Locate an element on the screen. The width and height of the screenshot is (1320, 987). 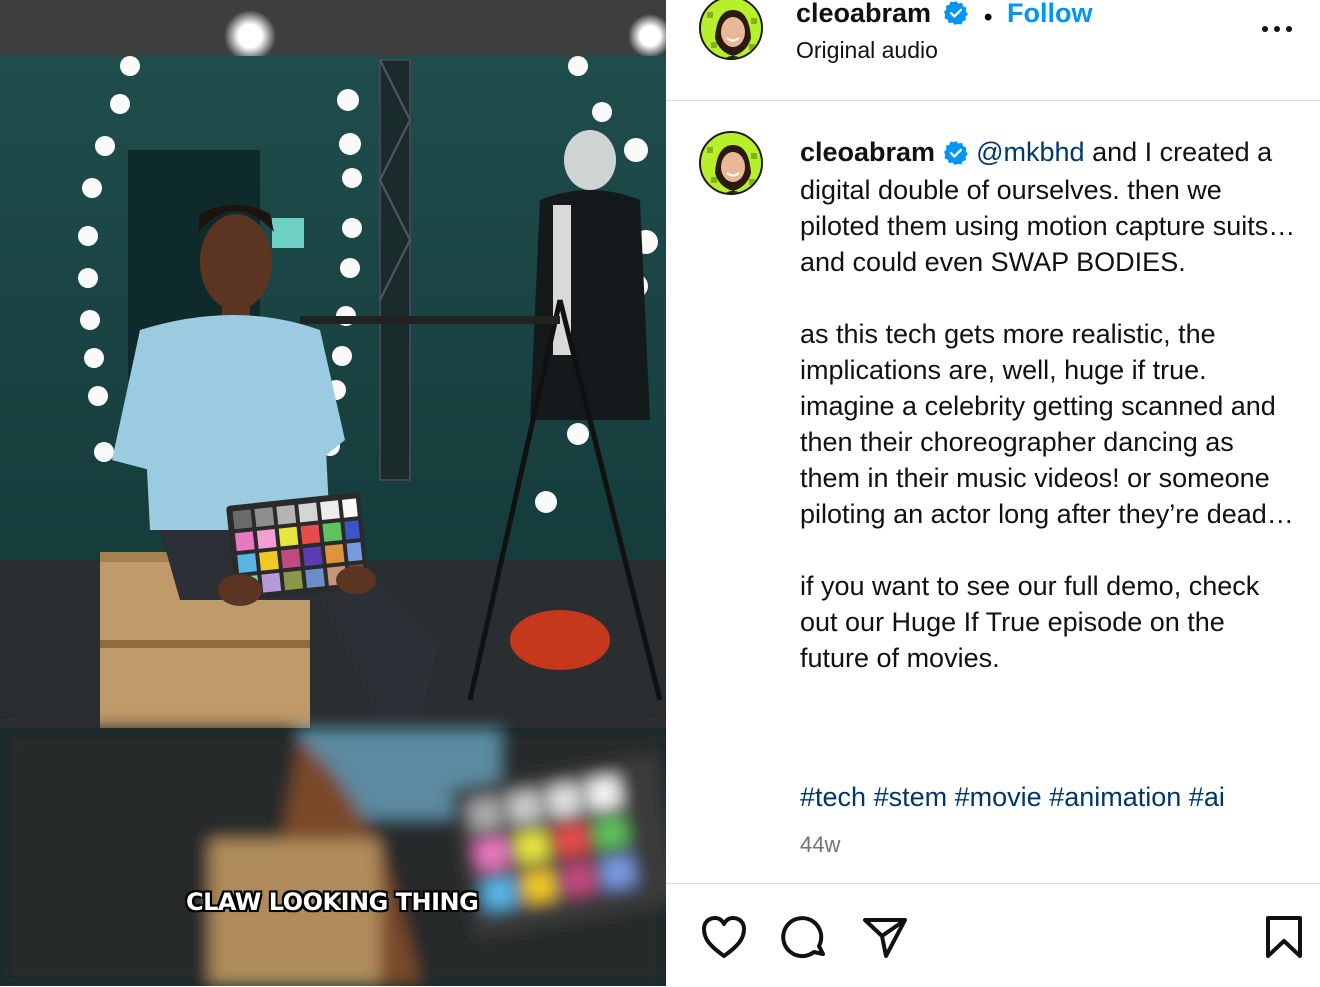
hashtag-link: #tech is located at coordinates (833, 797).